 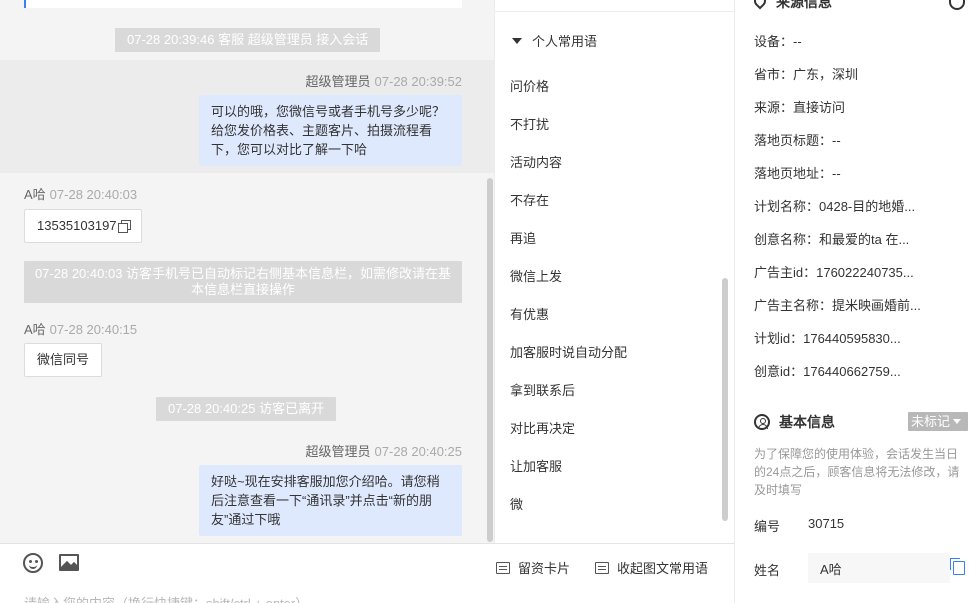 I want to click on source-row-landing-url: 落地页地址：--, so click(x=797, y=173).